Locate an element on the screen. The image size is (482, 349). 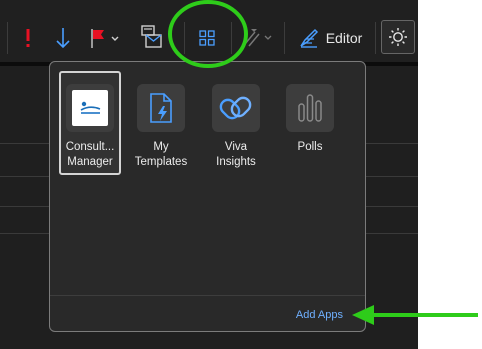
editor-pen-icon is located at coordinates (309, 38).